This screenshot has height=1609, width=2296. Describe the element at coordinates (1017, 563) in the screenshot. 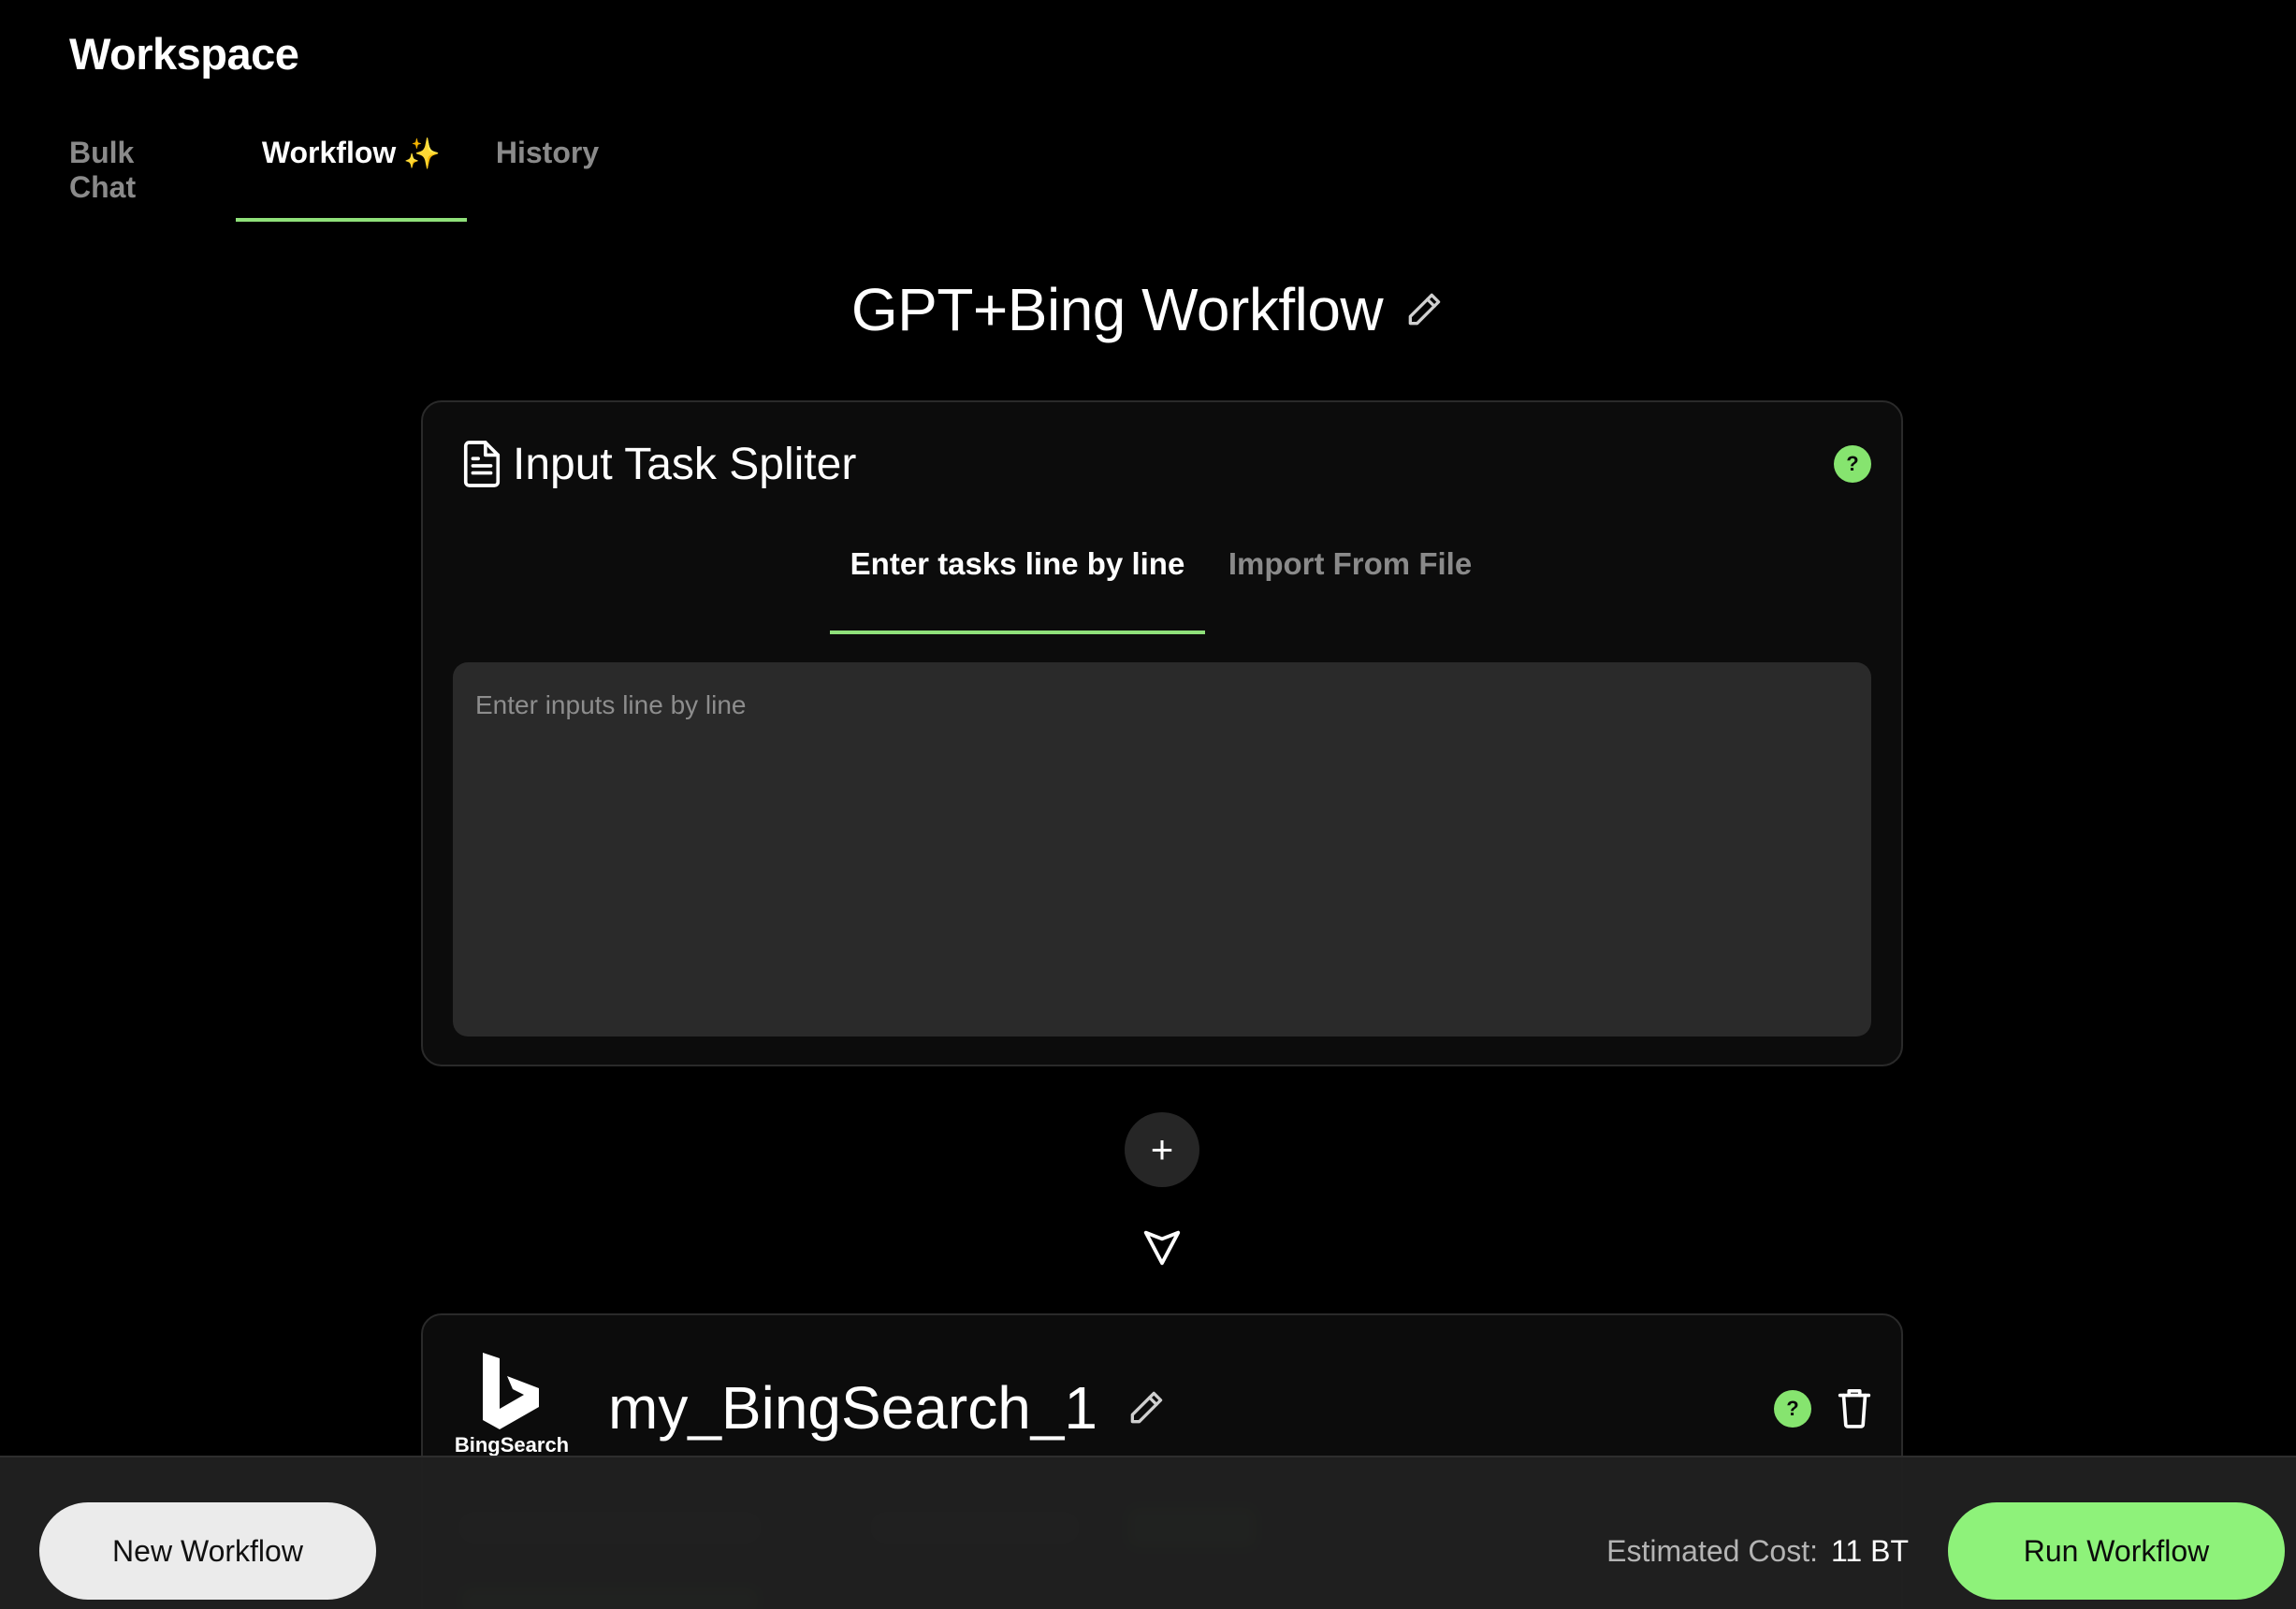

I see `subtab-label: Enter tasks line by line` at that location.